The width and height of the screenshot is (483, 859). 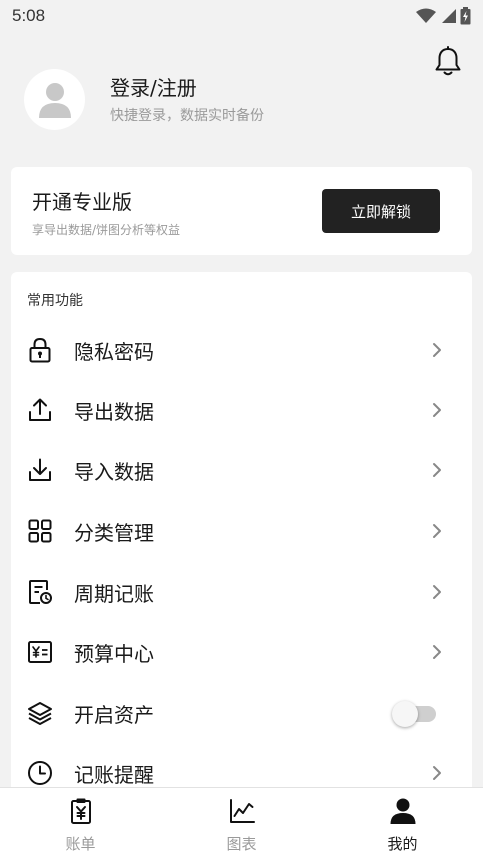 I want to click on login-register-link: 登录/注册, so click(x=187, y=88).